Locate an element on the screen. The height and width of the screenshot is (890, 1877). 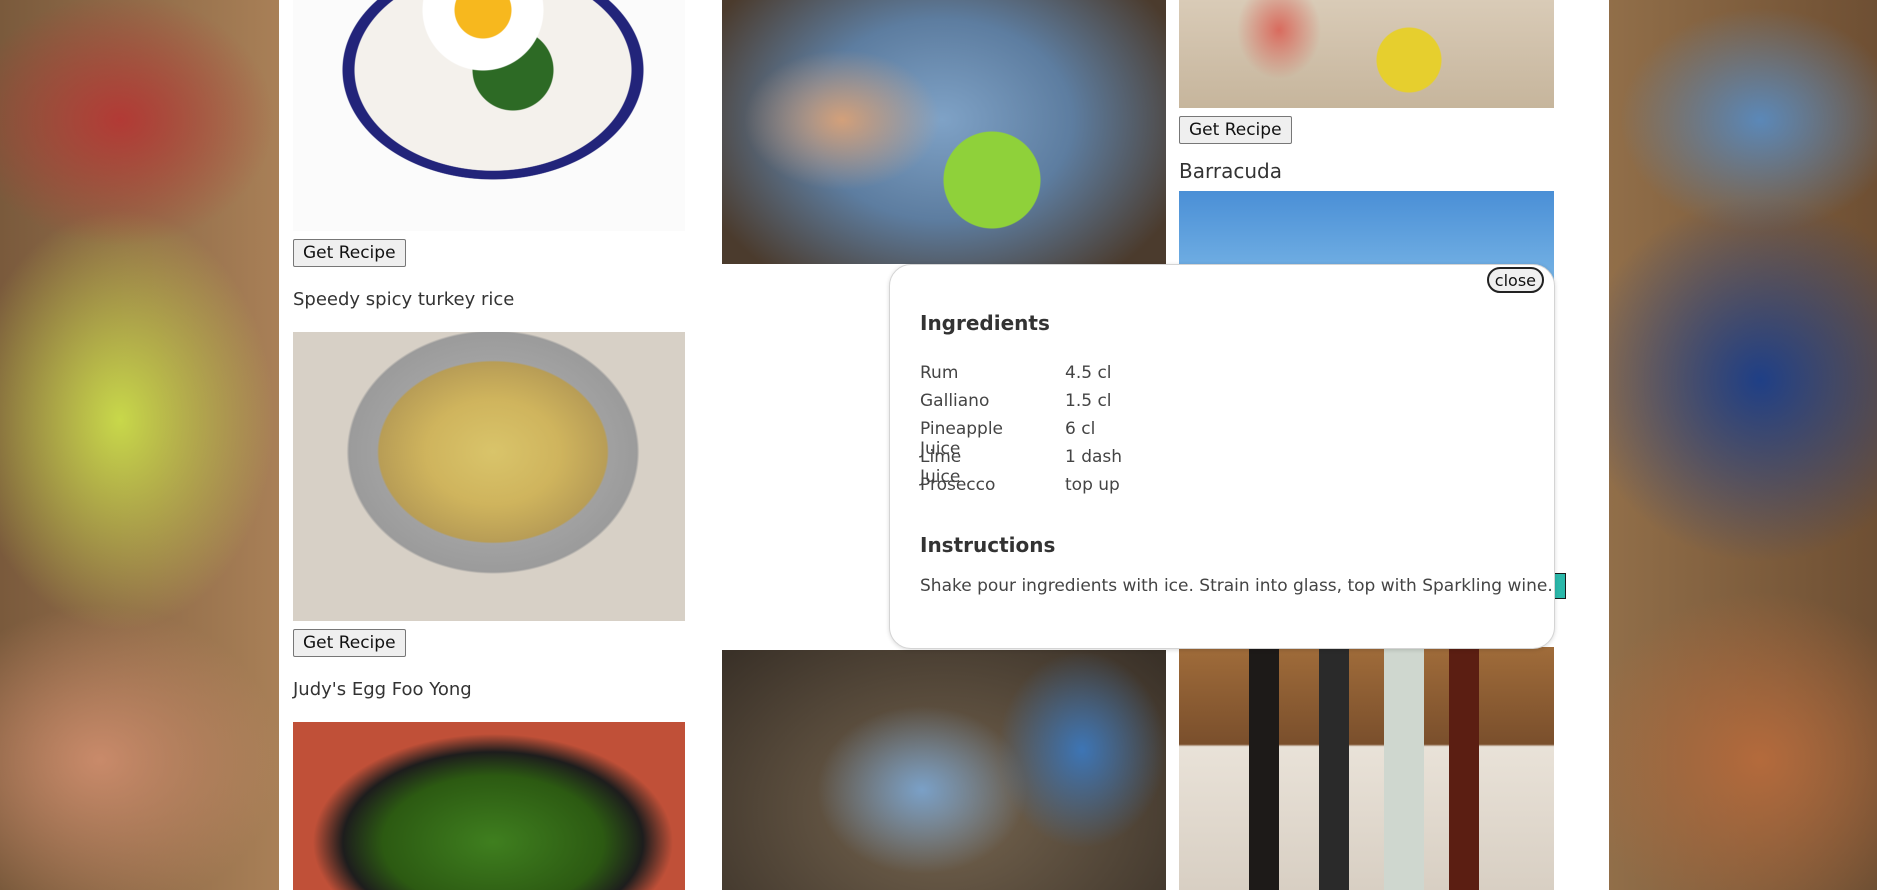
recipe-title: Speedy spicy turkey rice is located at coordinates (404, 299).